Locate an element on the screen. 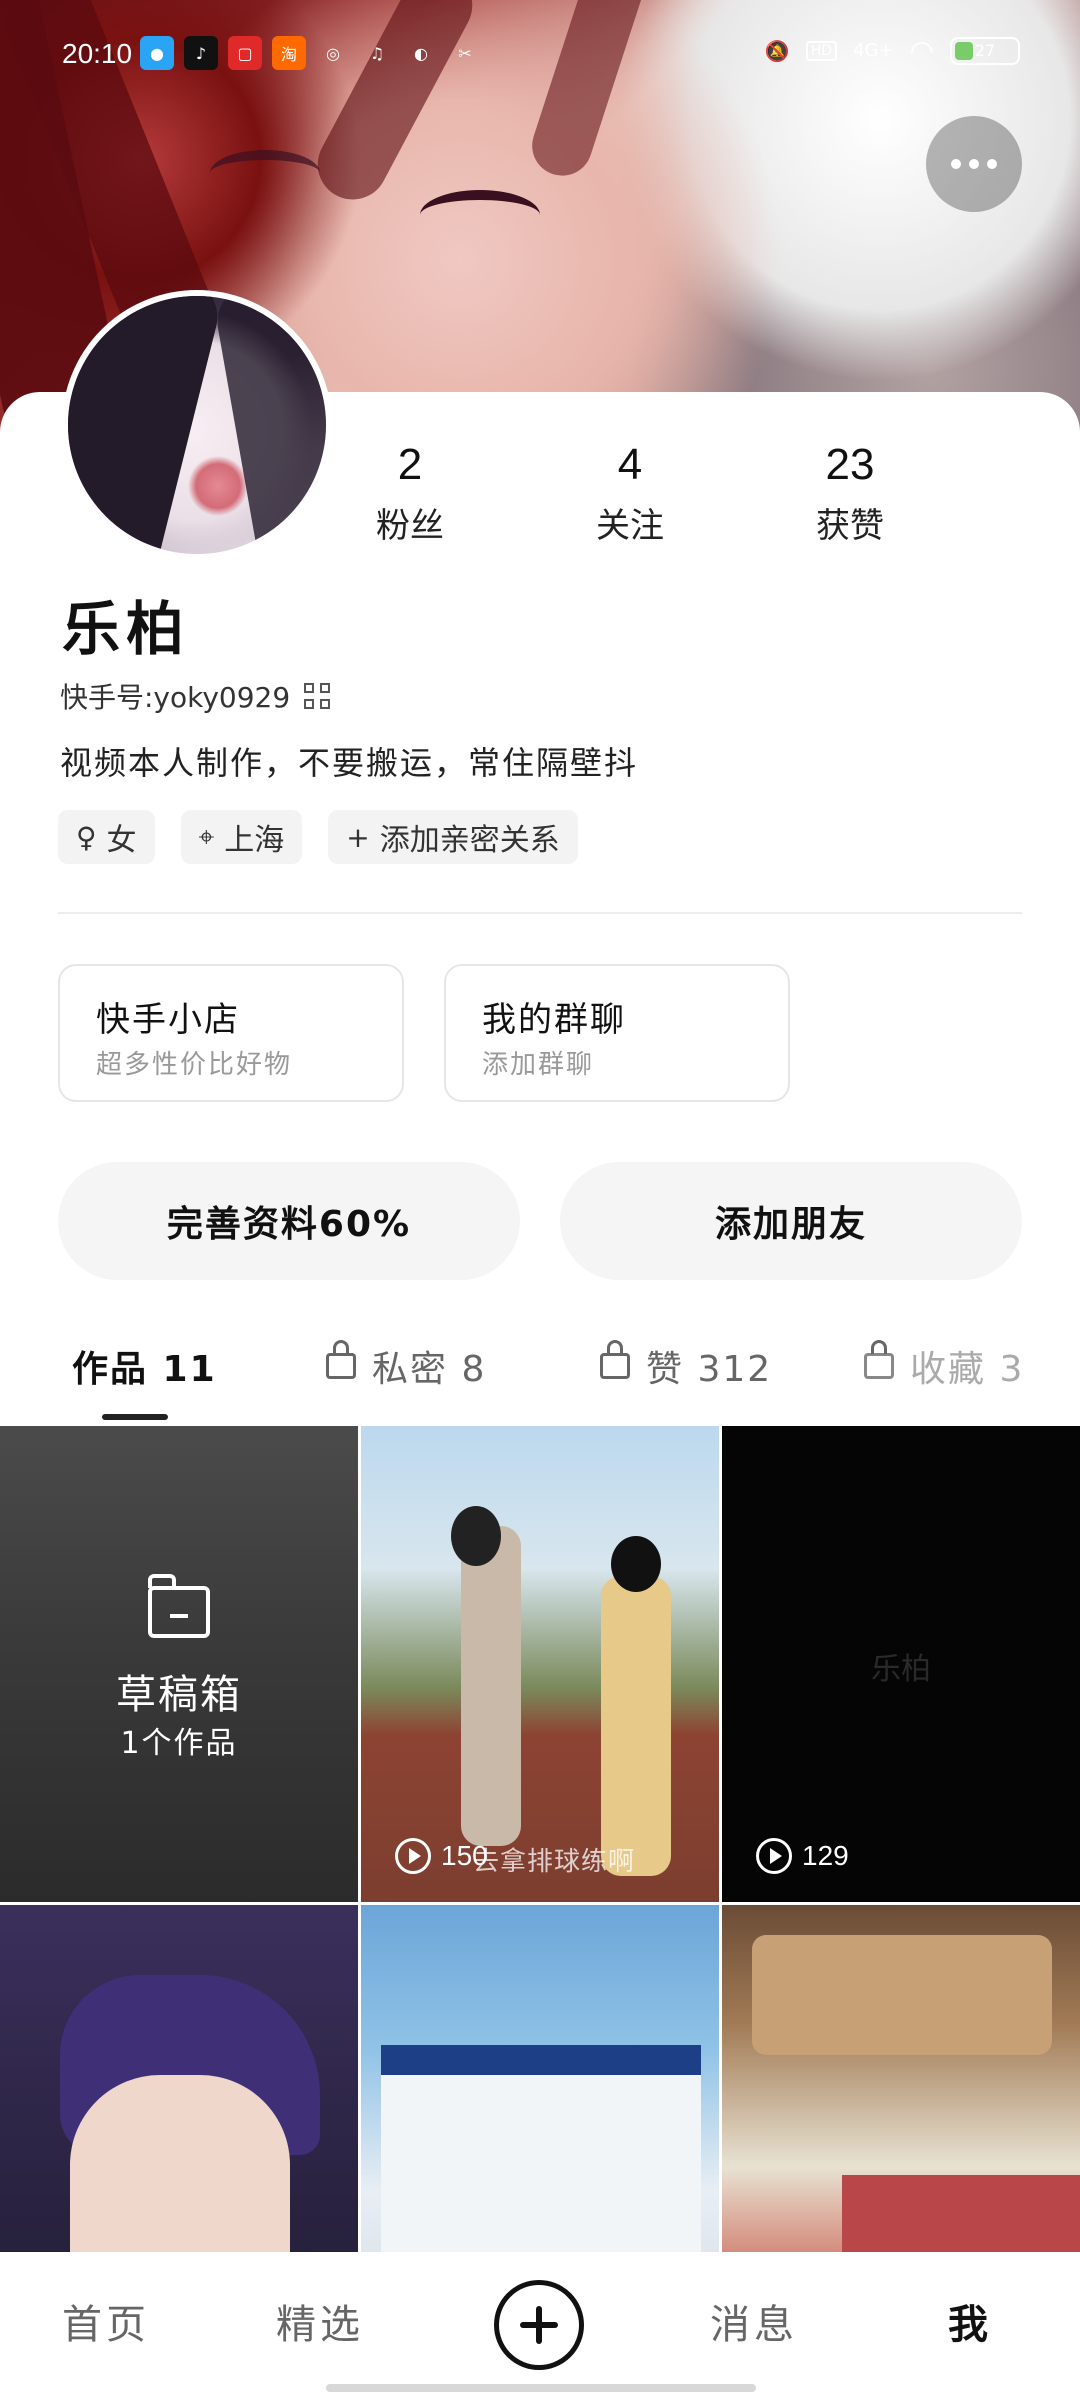 The height and width of the screenshot is (2400, 1080). tab-likes-label: 赞 312 is located at coordinates (709, 1369).